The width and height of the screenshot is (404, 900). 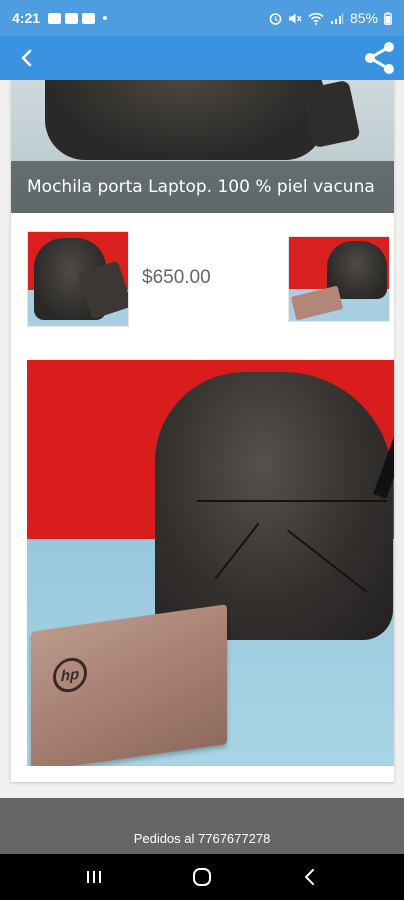 I want to click on backpack-photo, so click(x=185, y=120).